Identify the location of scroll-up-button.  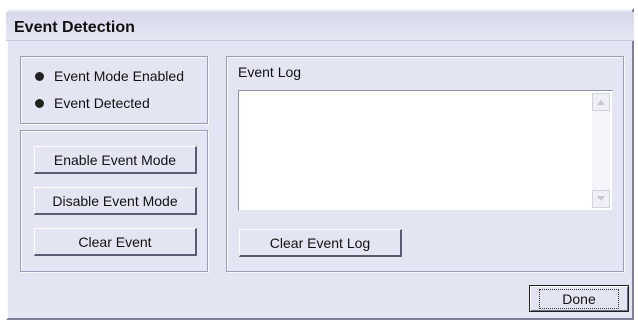
(601, 102).